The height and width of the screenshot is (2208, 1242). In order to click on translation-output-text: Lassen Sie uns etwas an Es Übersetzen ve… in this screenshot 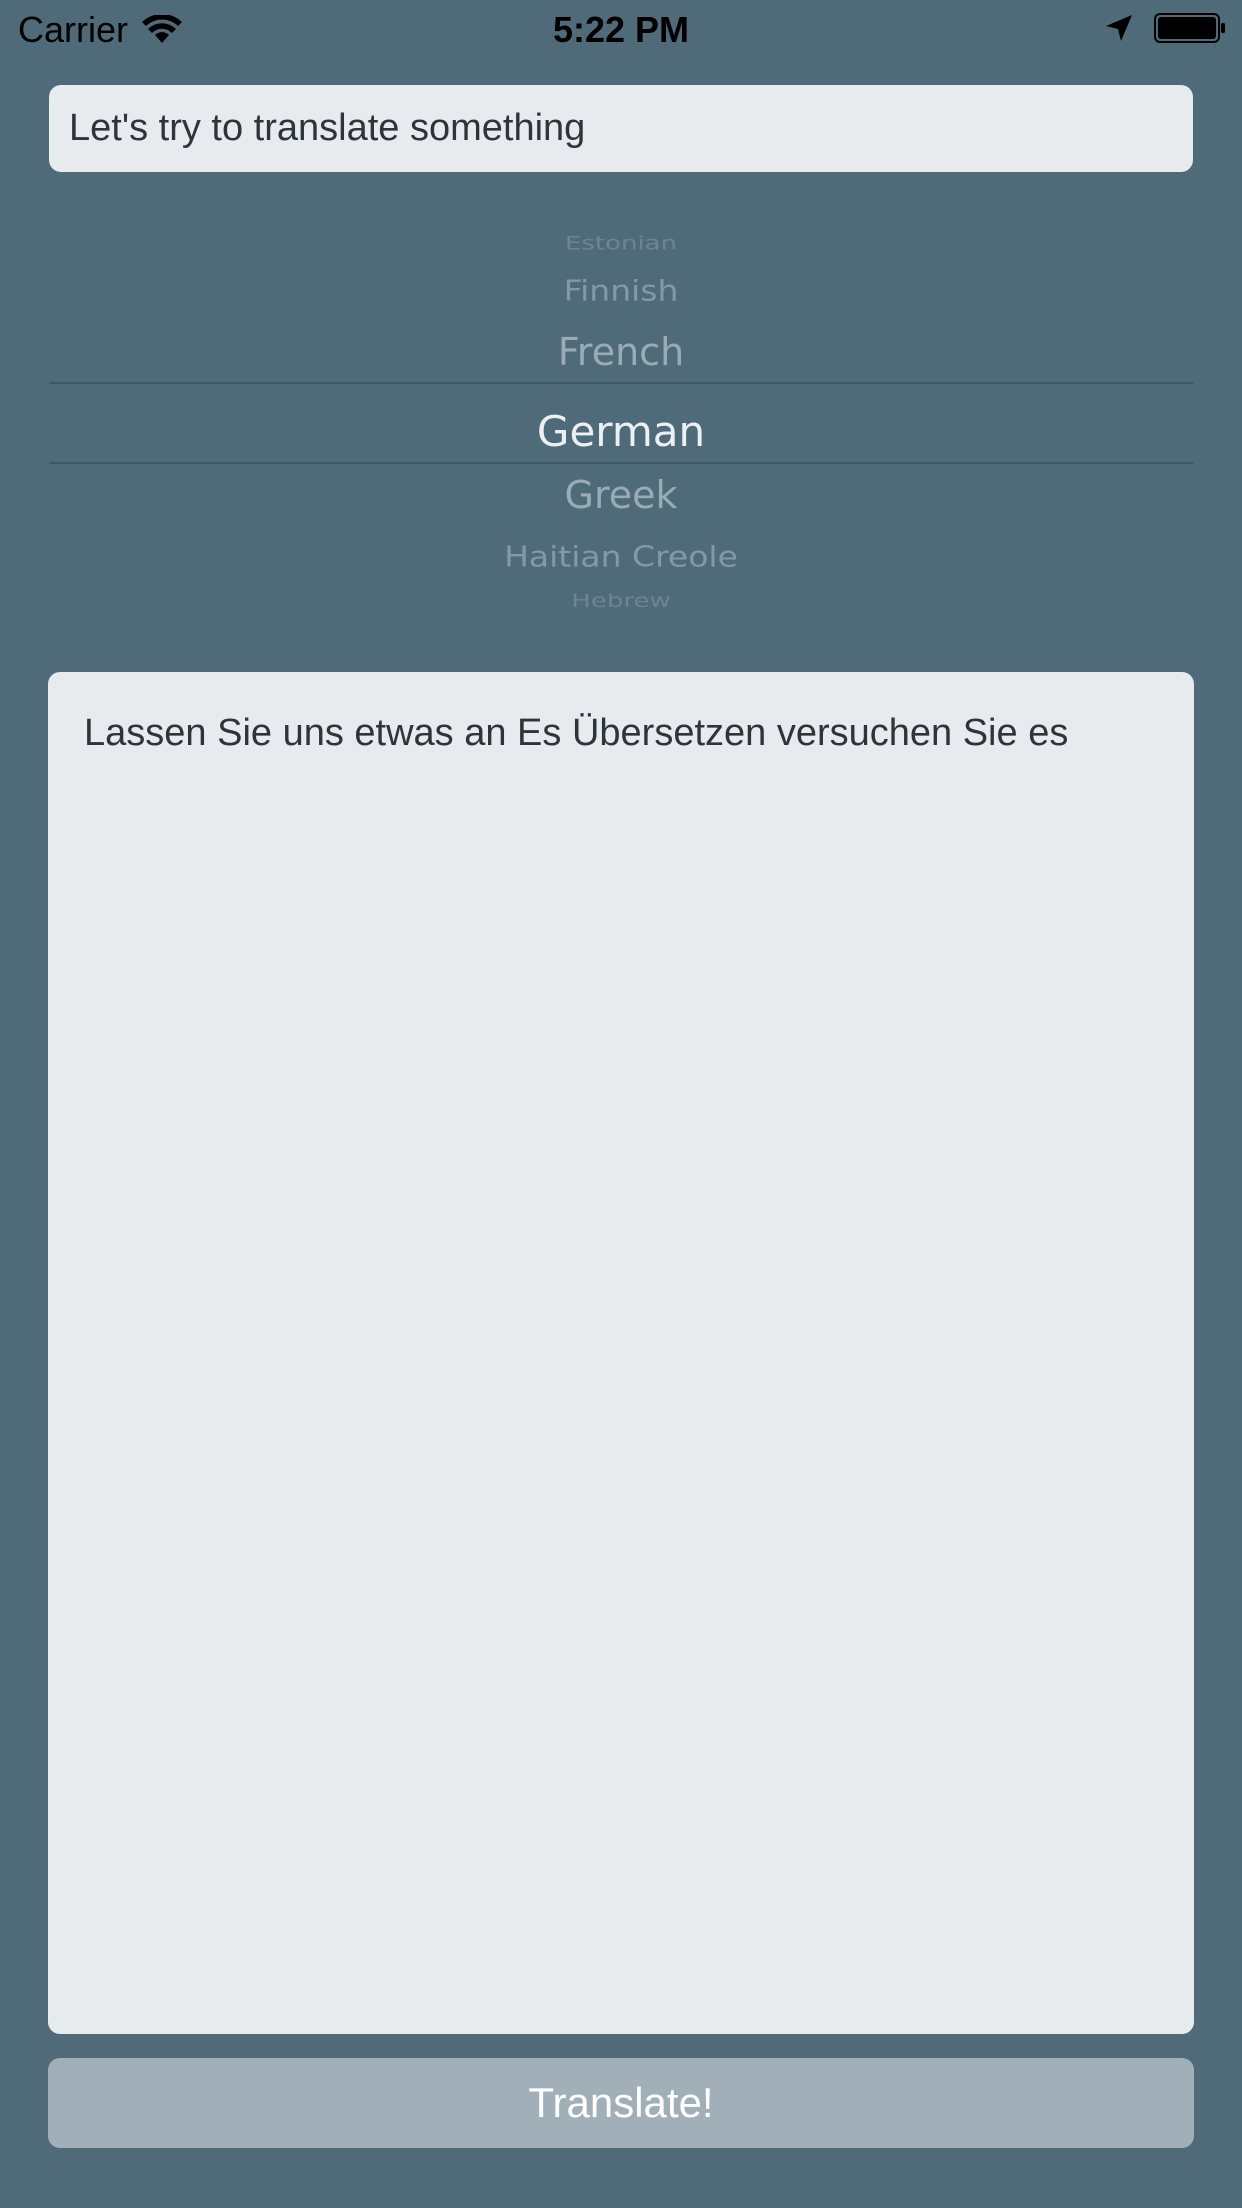, I will do `click(576, 733)`.